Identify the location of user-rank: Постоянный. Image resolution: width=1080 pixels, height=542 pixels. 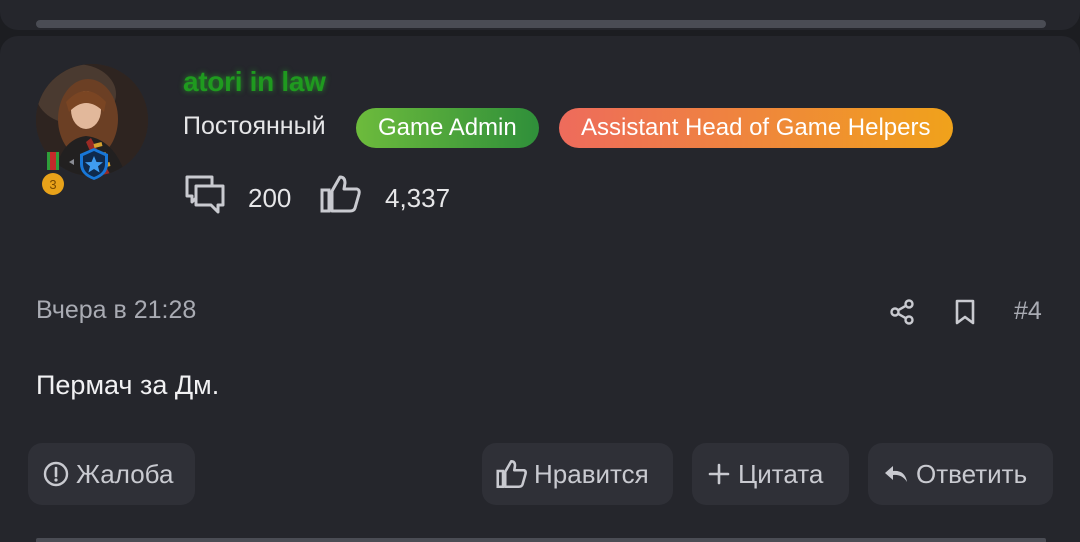
(254, 126).